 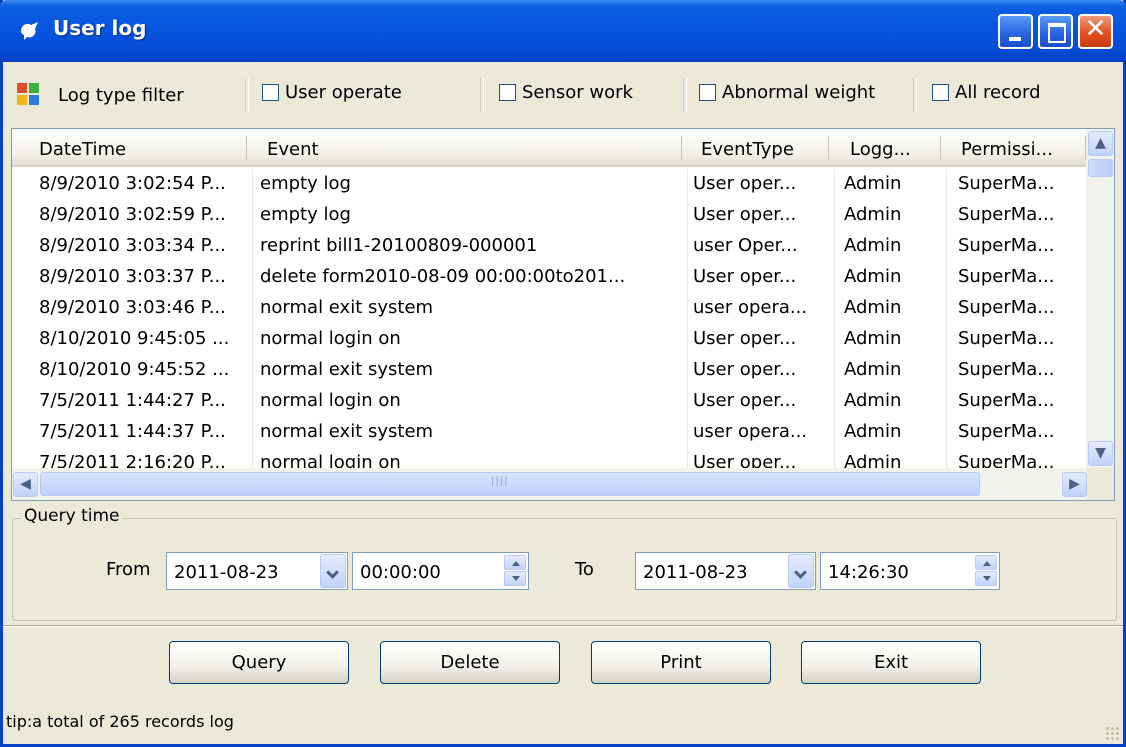 I want to click on resize-grip-icon, so click(x=1112, y=733).